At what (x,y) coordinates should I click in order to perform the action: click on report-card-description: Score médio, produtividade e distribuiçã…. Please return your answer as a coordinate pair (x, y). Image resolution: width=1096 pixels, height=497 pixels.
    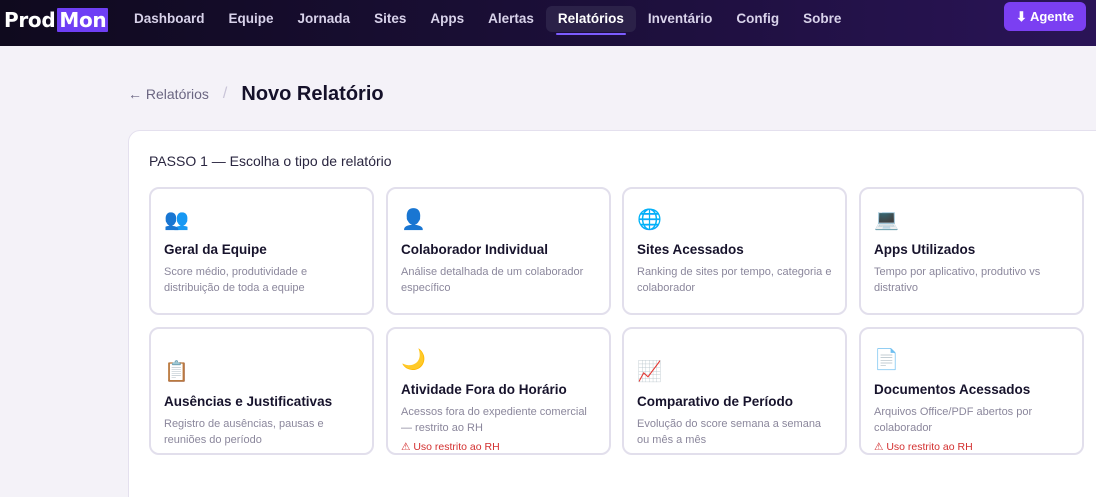
    Looking at the image, I should click on (236, 280).